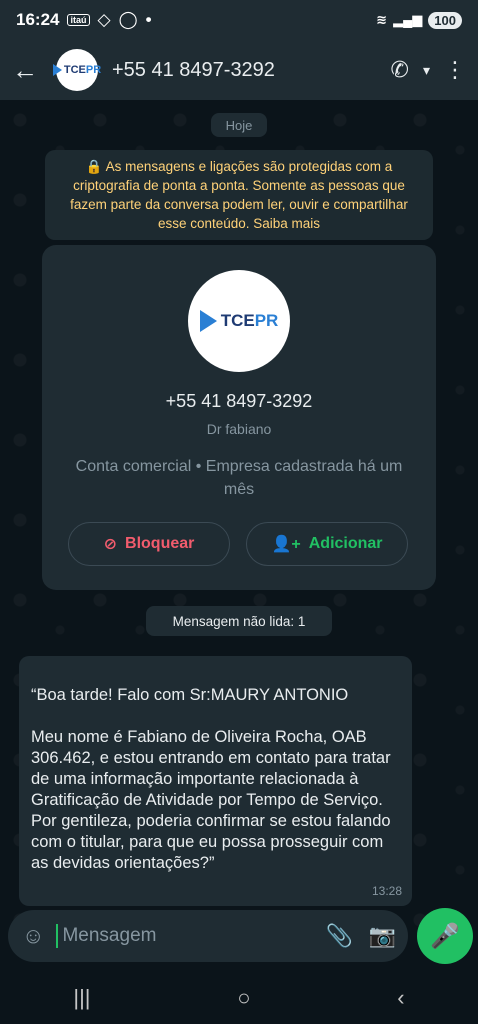 This screenshot has width=478, height=1024. I want to click on add-user-icon: 👤+, so click(286, 544).